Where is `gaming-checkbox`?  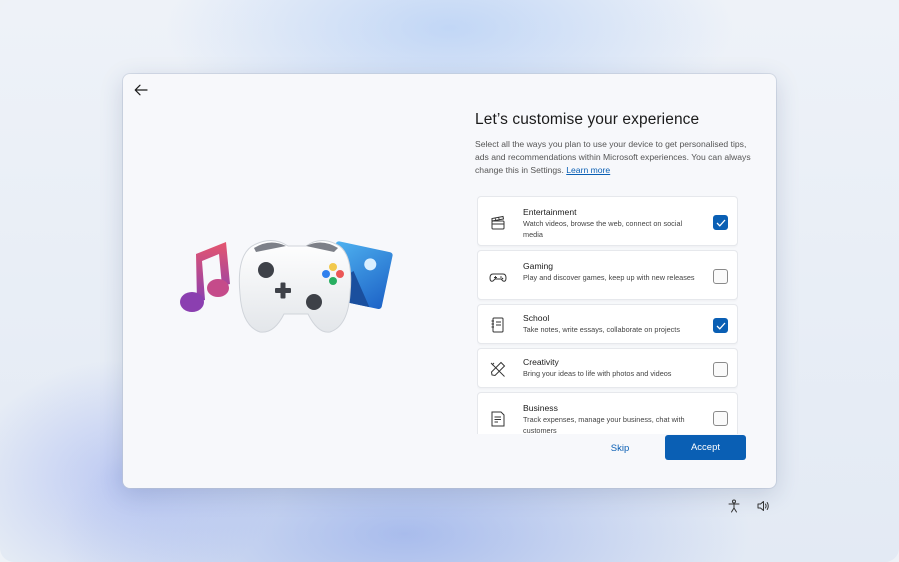
gaming-checkbox is located at coordinates (720, 276).